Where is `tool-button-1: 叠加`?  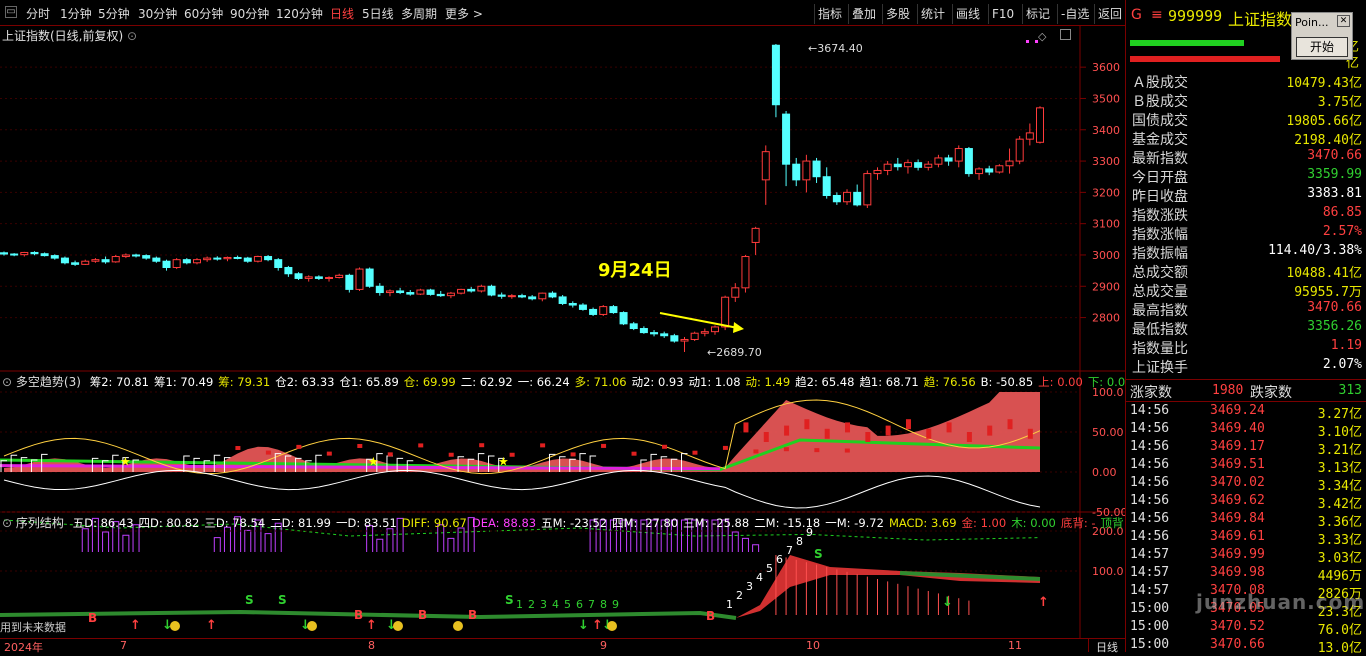
tool-button-1: 叠加 is located at coordinates (863, 14).